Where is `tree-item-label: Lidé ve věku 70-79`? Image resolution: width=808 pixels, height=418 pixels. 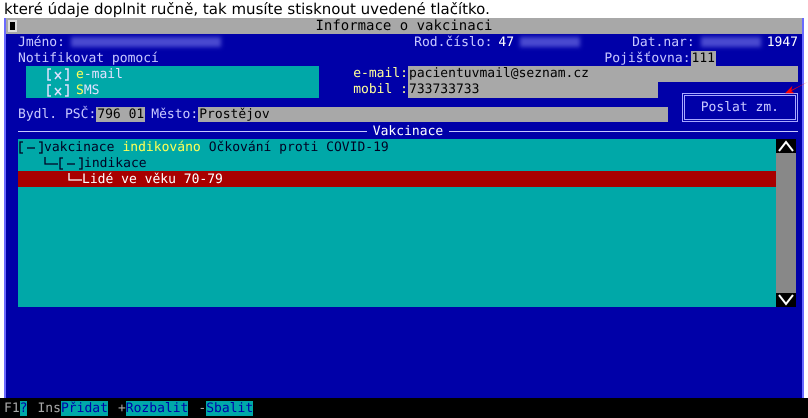
tree-item-label: Lidé ve věku 70-79 is located at coordinates (152, 179).